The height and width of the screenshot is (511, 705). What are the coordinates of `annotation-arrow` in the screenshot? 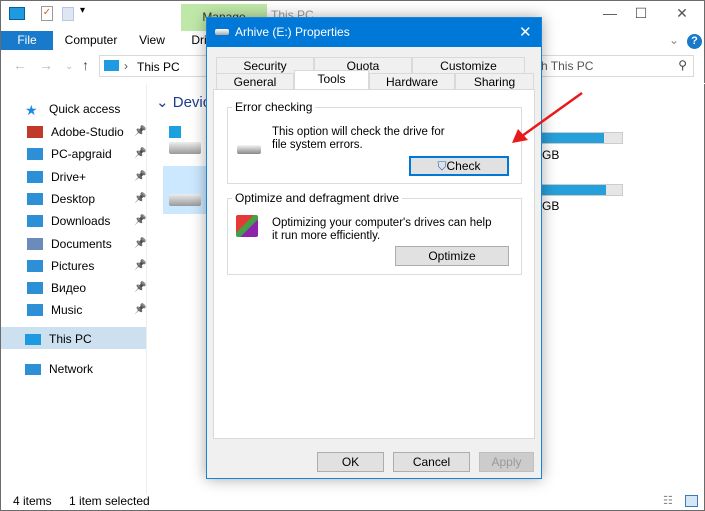 It's located at (547, 117).